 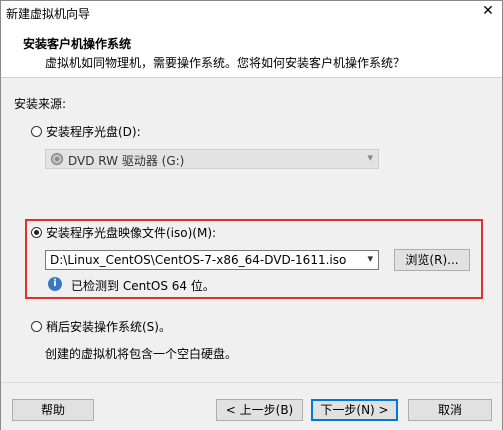 I want to click on help-button: 帮助, so click(x=53, y=410).